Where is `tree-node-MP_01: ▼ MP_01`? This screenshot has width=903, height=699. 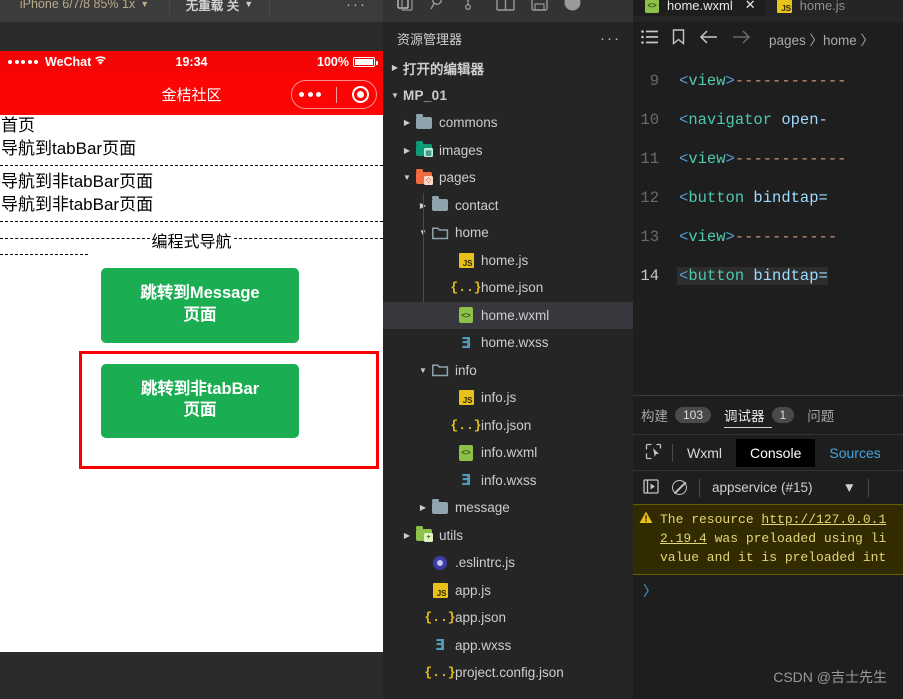 tree-node-MP_01: ▼ MP_01 is located at coordinates (508, 96).